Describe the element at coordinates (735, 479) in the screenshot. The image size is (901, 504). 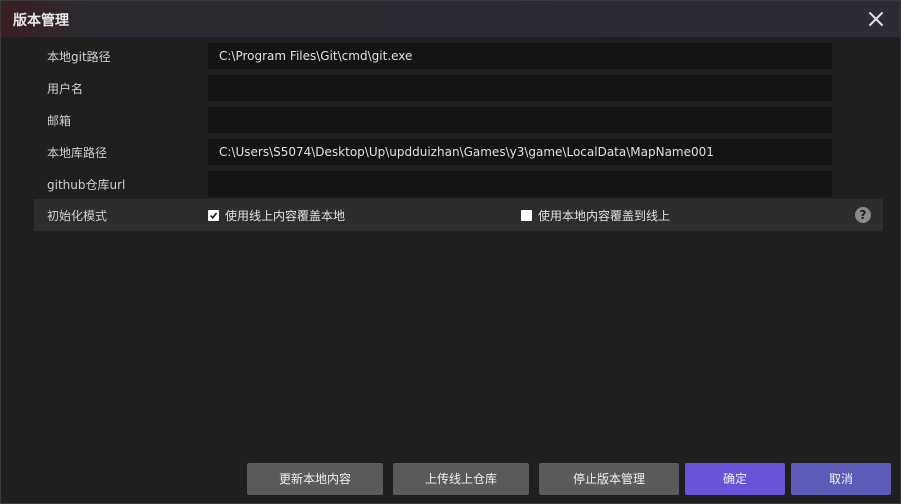
I see `confirm-button: 确定` at that location.